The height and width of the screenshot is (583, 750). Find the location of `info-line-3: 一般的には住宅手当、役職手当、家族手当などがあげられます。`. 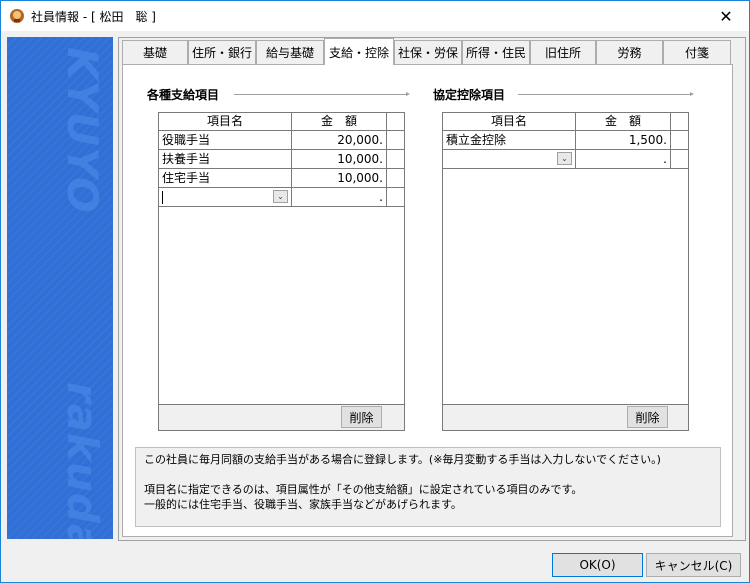

info-line-3: 一般的には住宅手当、役職手当、家族手当などがあげられます。 is located at coordinates (303, 504).